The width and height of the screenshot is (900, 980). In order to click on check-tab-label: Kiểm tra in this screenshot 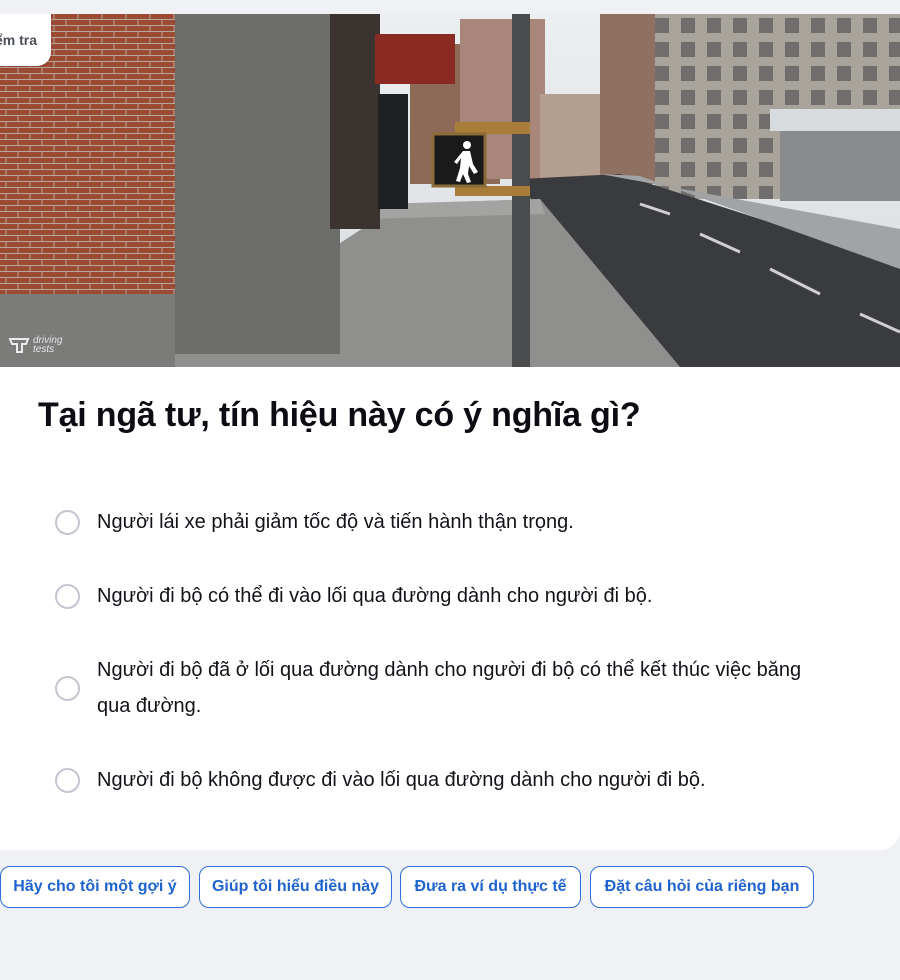, I will do `click(18, 40)`.